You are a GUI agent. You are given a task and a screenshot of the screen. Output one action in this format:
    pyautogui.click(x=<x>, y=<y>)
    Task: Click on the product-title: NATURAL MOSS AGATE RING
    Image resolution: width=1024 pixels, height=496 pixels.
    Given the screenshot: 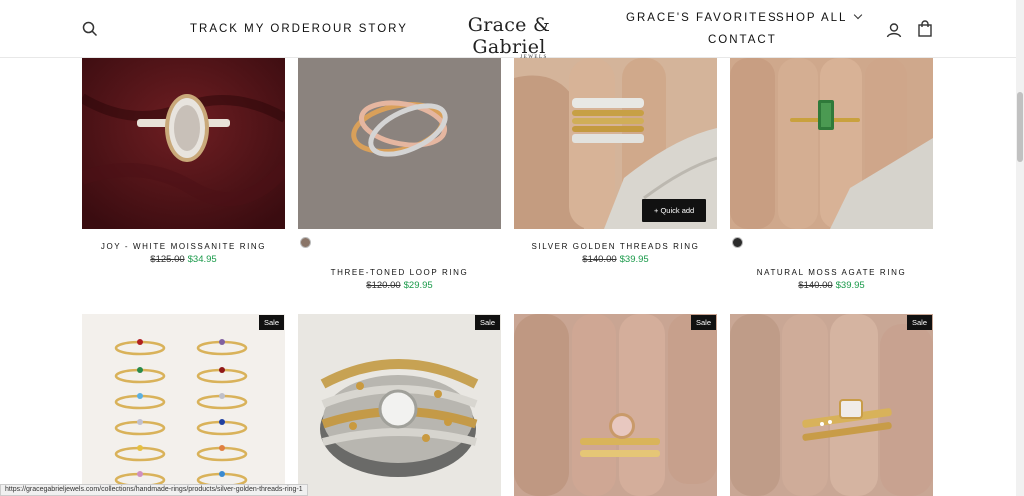 What is the action you would take?
    pyautogui.click(x=831, y=272)
    